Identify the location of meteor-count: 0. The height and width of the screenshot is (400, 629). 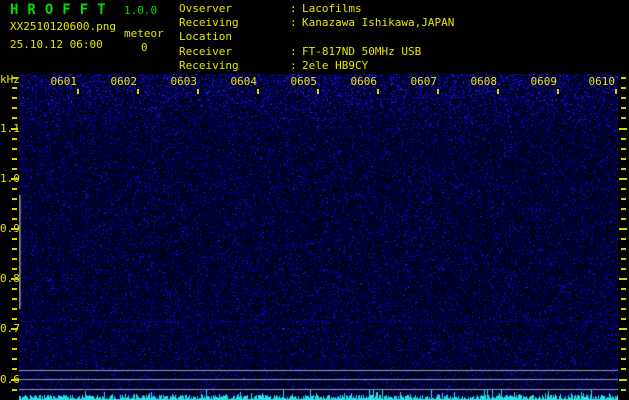
(144, 47).